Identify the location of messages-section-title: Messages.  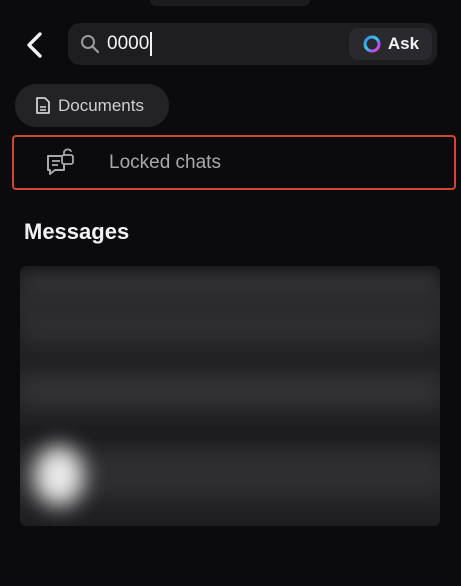
(77, 231).